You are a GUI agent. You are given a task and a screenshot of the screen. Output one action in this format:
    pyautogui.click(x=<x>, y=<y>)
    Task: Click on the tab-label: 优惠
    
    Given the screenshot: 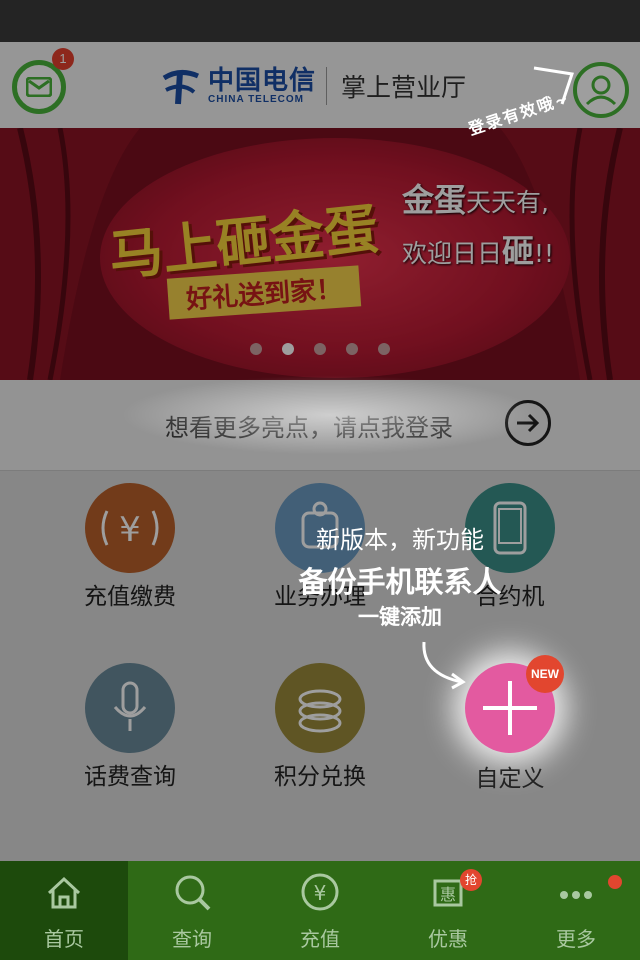 What is the action you would take?
    pyautogui.click(x=448, y=939)
    